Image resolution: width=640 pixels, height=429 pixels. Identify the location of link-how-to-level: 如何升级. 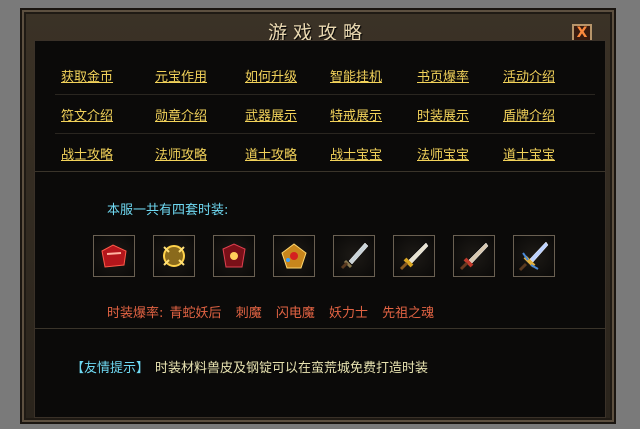
(271, 75).